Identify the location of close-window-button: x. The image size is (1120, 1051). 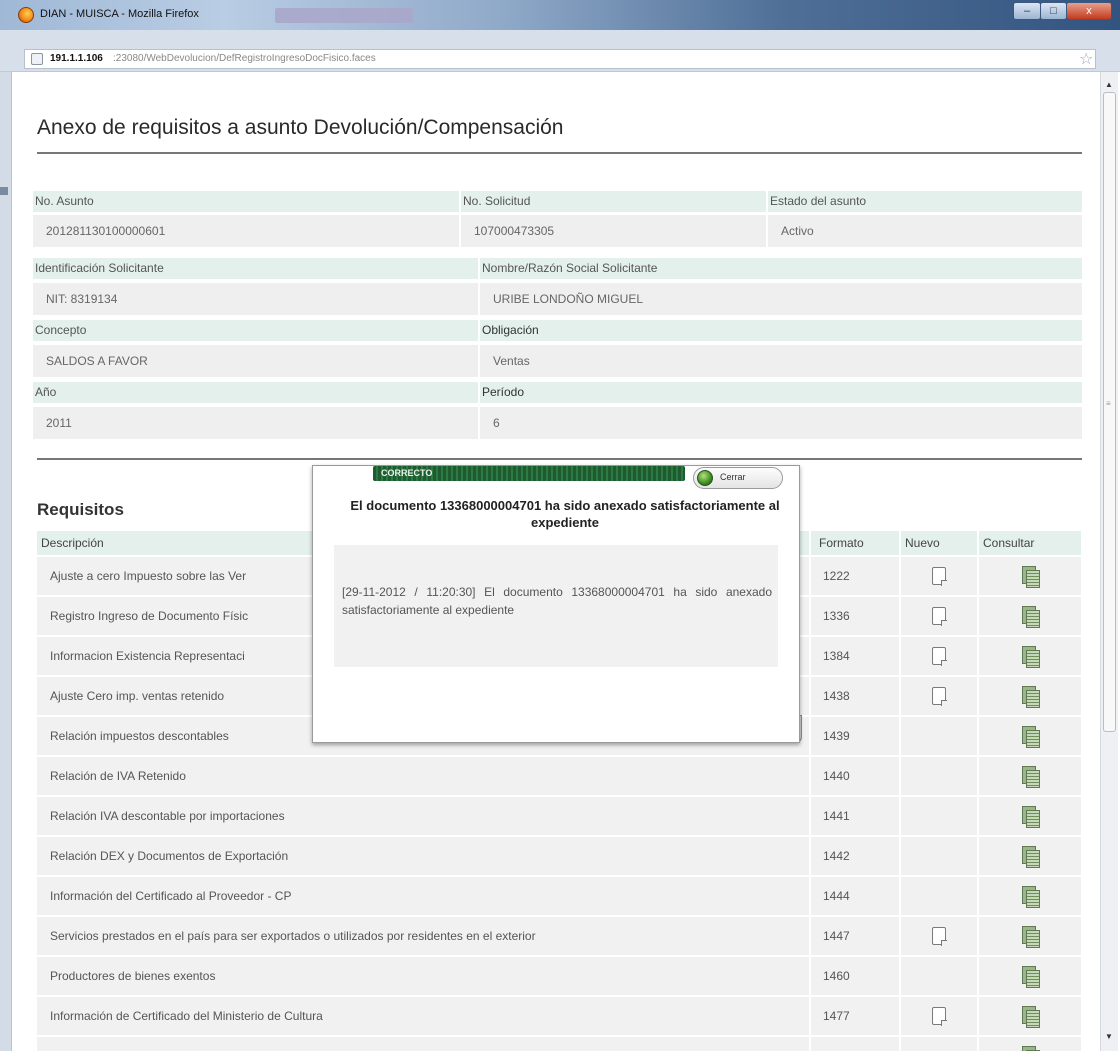
(1089, 11).